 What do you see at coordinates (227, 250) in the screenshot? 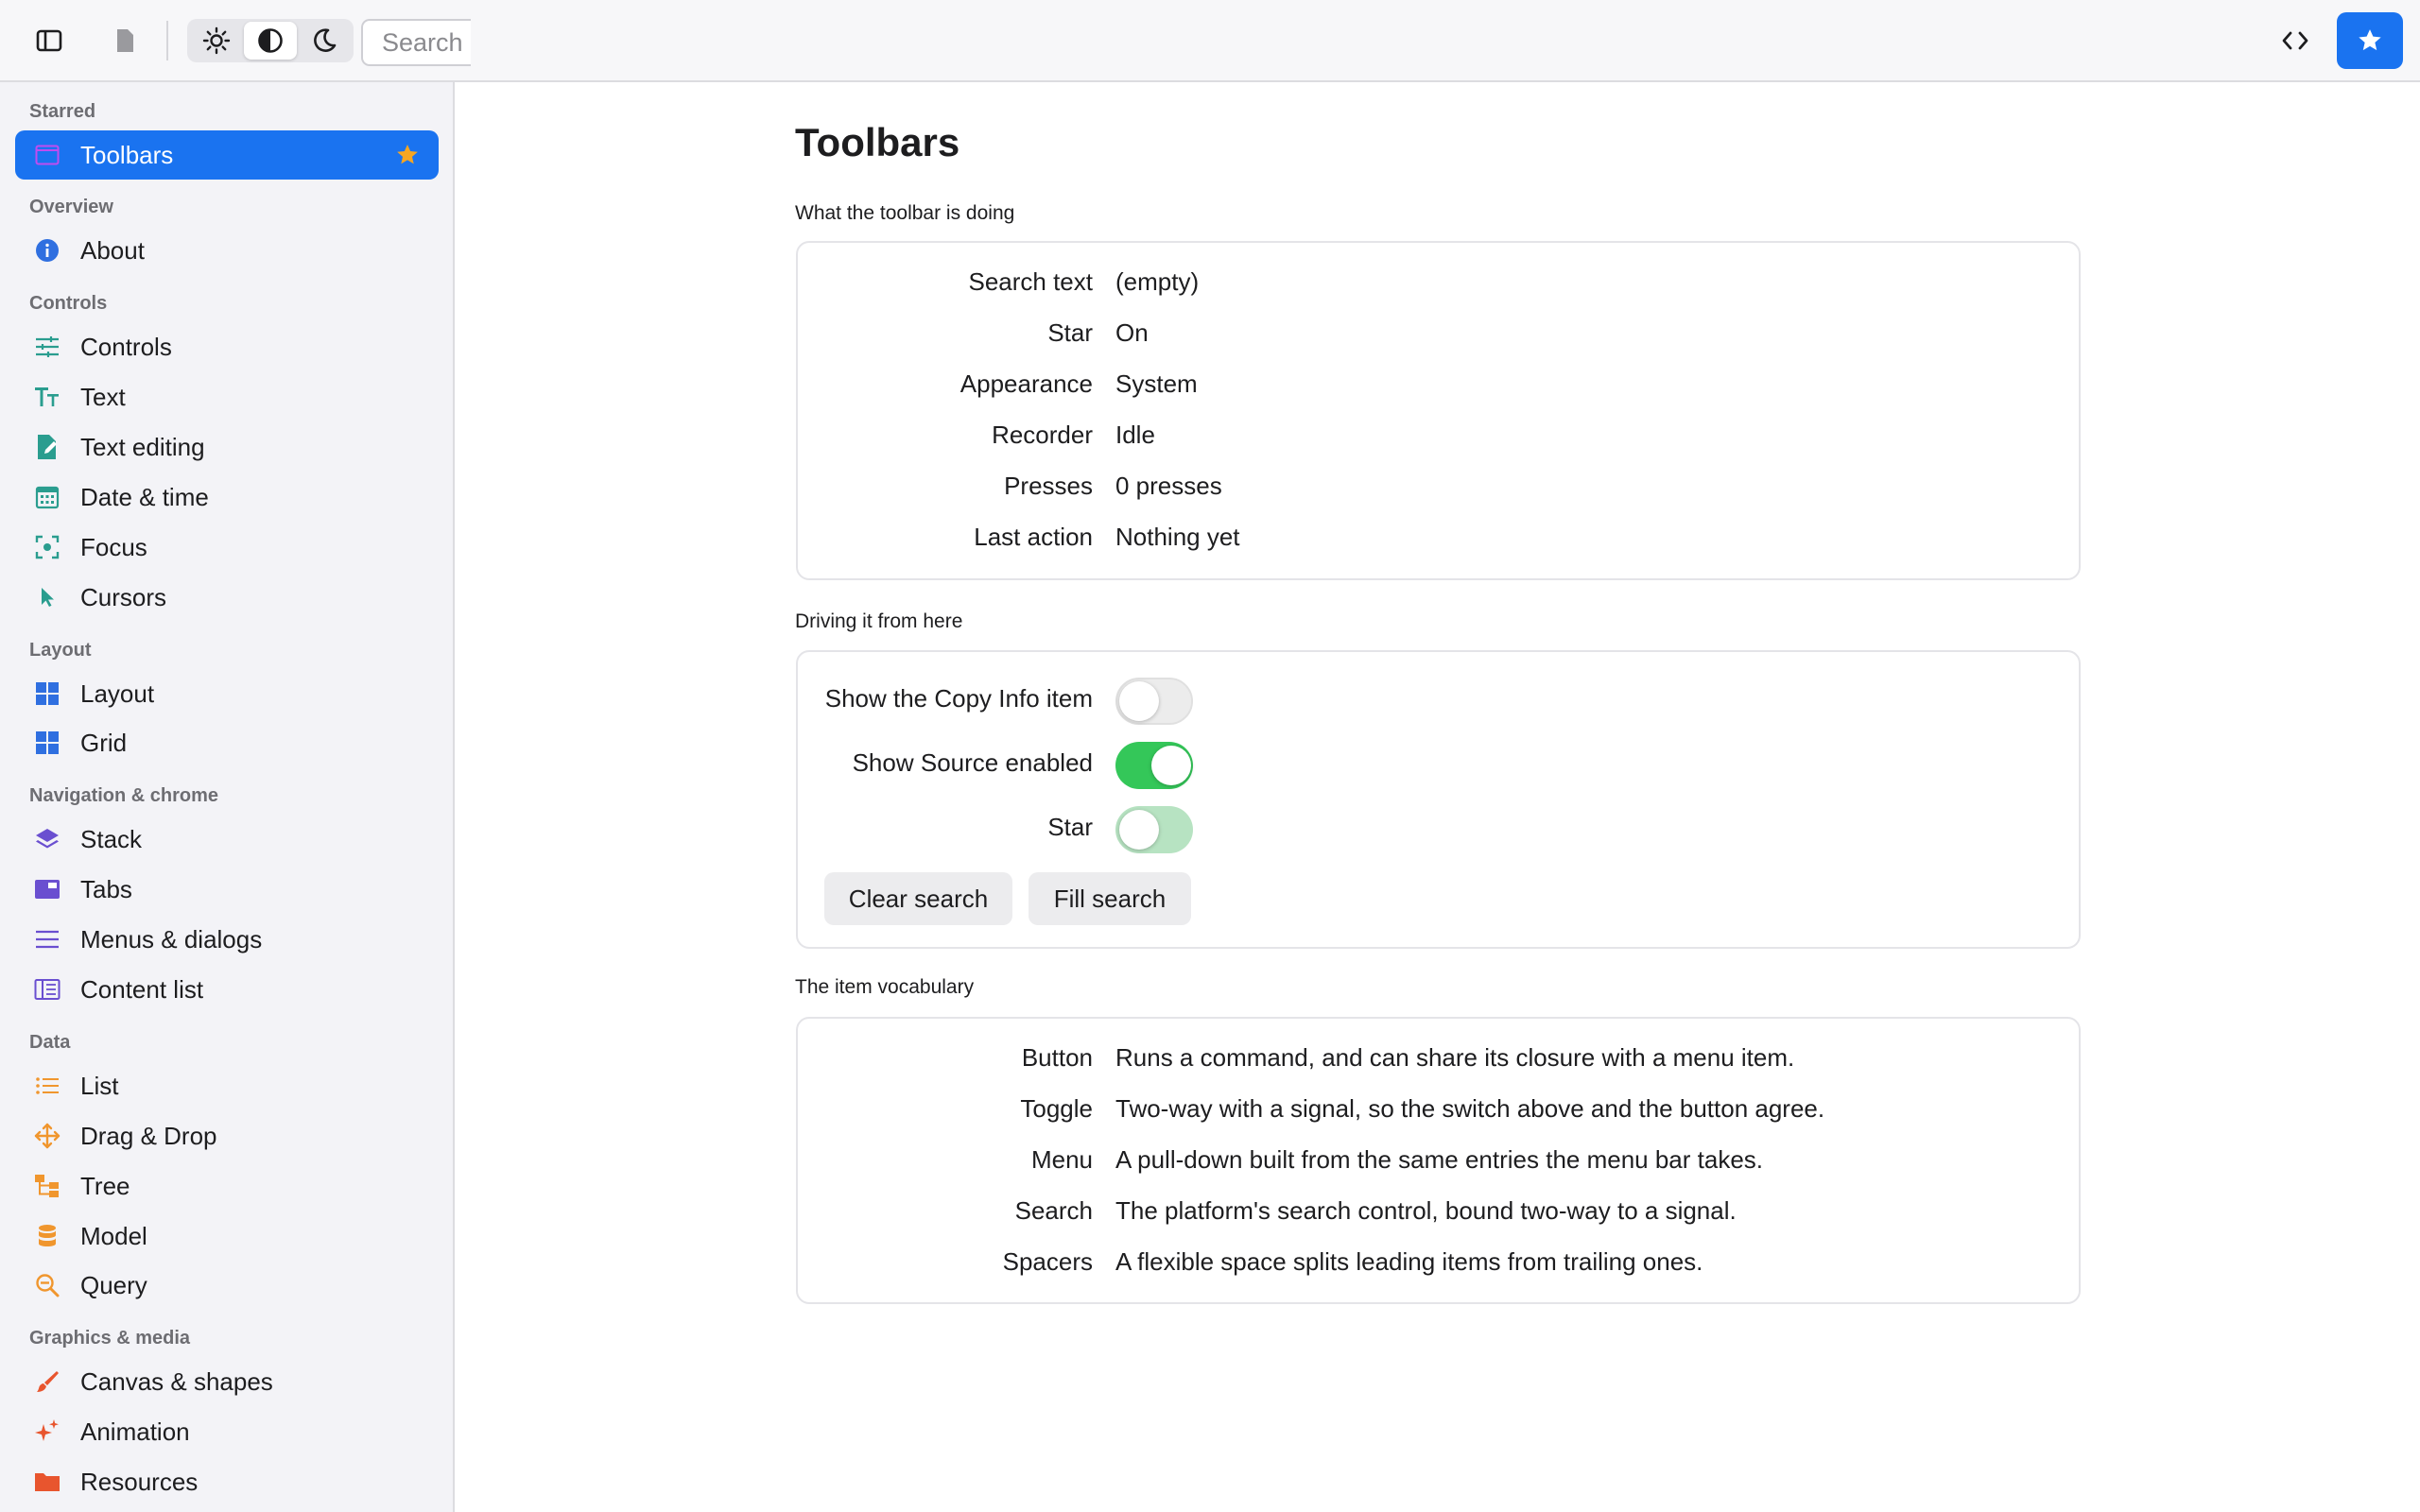
I see `sidebar-item-about: About` at bounding box center [227, 250].